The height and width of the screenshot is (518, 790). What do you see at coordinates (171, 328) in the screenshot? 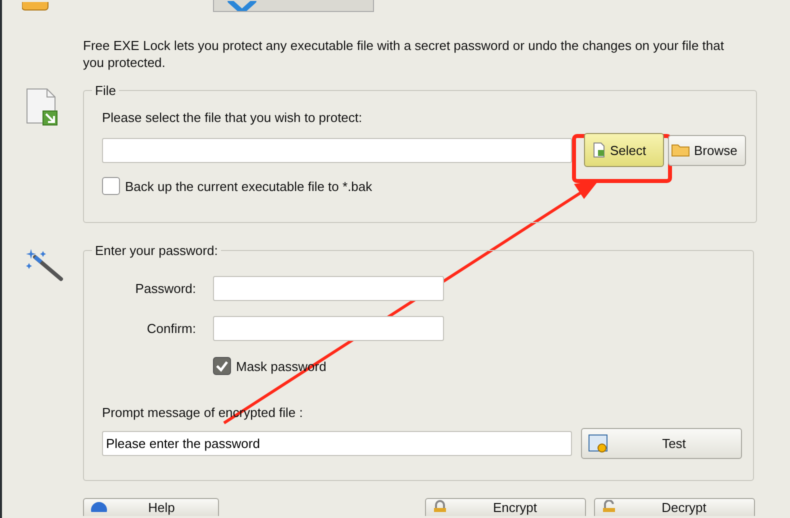
I see `field-label: Confirm:` at bounding box center [171, 328].